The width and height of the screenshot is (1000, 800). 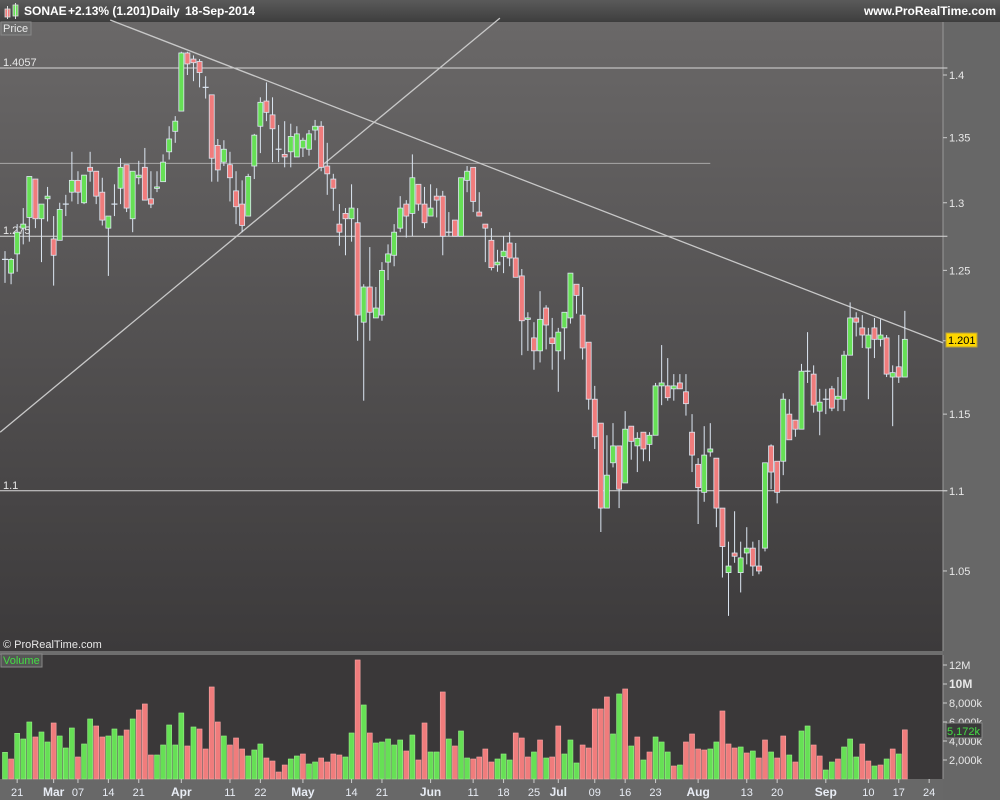 I want to click on date-tick-label: 20, so click(x=777, y=793).